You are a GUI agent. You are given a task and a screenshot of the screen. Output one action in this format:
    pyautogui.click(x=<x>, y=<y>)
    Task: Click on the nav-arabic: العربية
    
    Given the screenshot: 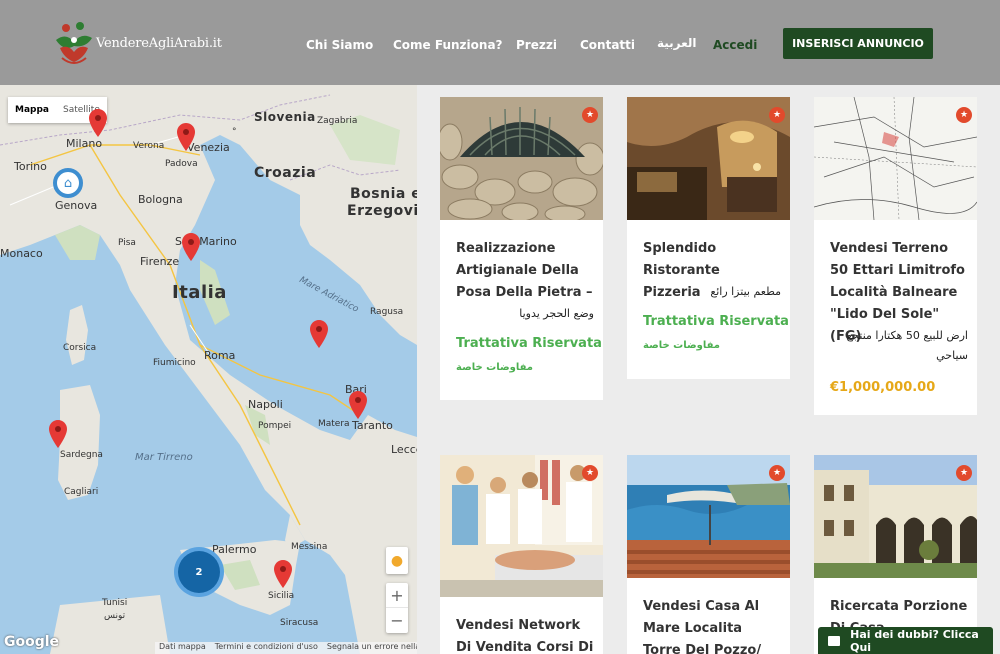 What is the action you would take?
    pyautogui.click(x=677, y=43)
    